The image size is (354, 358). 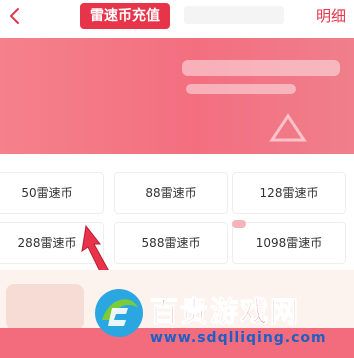 What do you see at coordinates (52, 193) in the screenshot?
I see `recharge-option-50: 50雷速币` at bounding box center [52, 193].